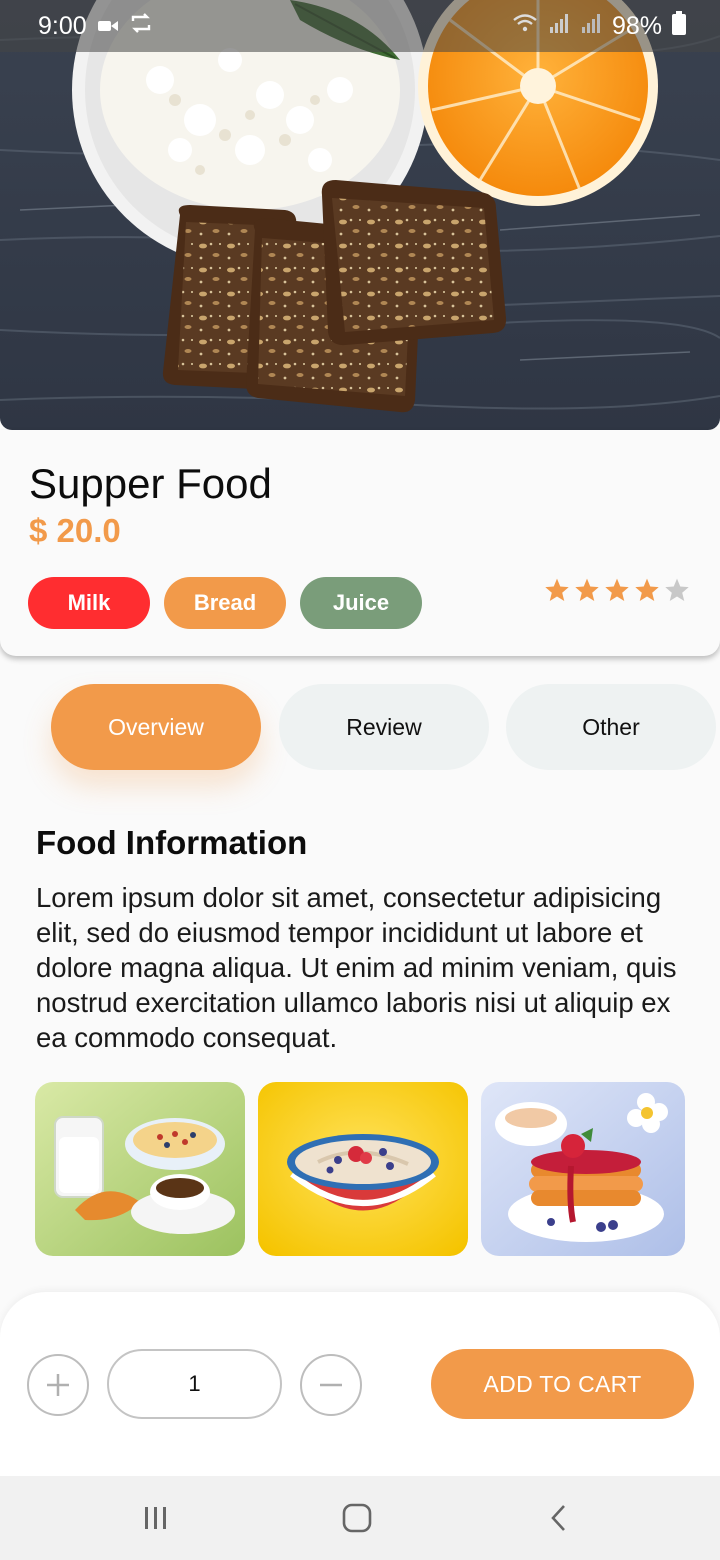 The image size is (720, 1560). I want to click on tag-milk: Milk, so click(89, 603).